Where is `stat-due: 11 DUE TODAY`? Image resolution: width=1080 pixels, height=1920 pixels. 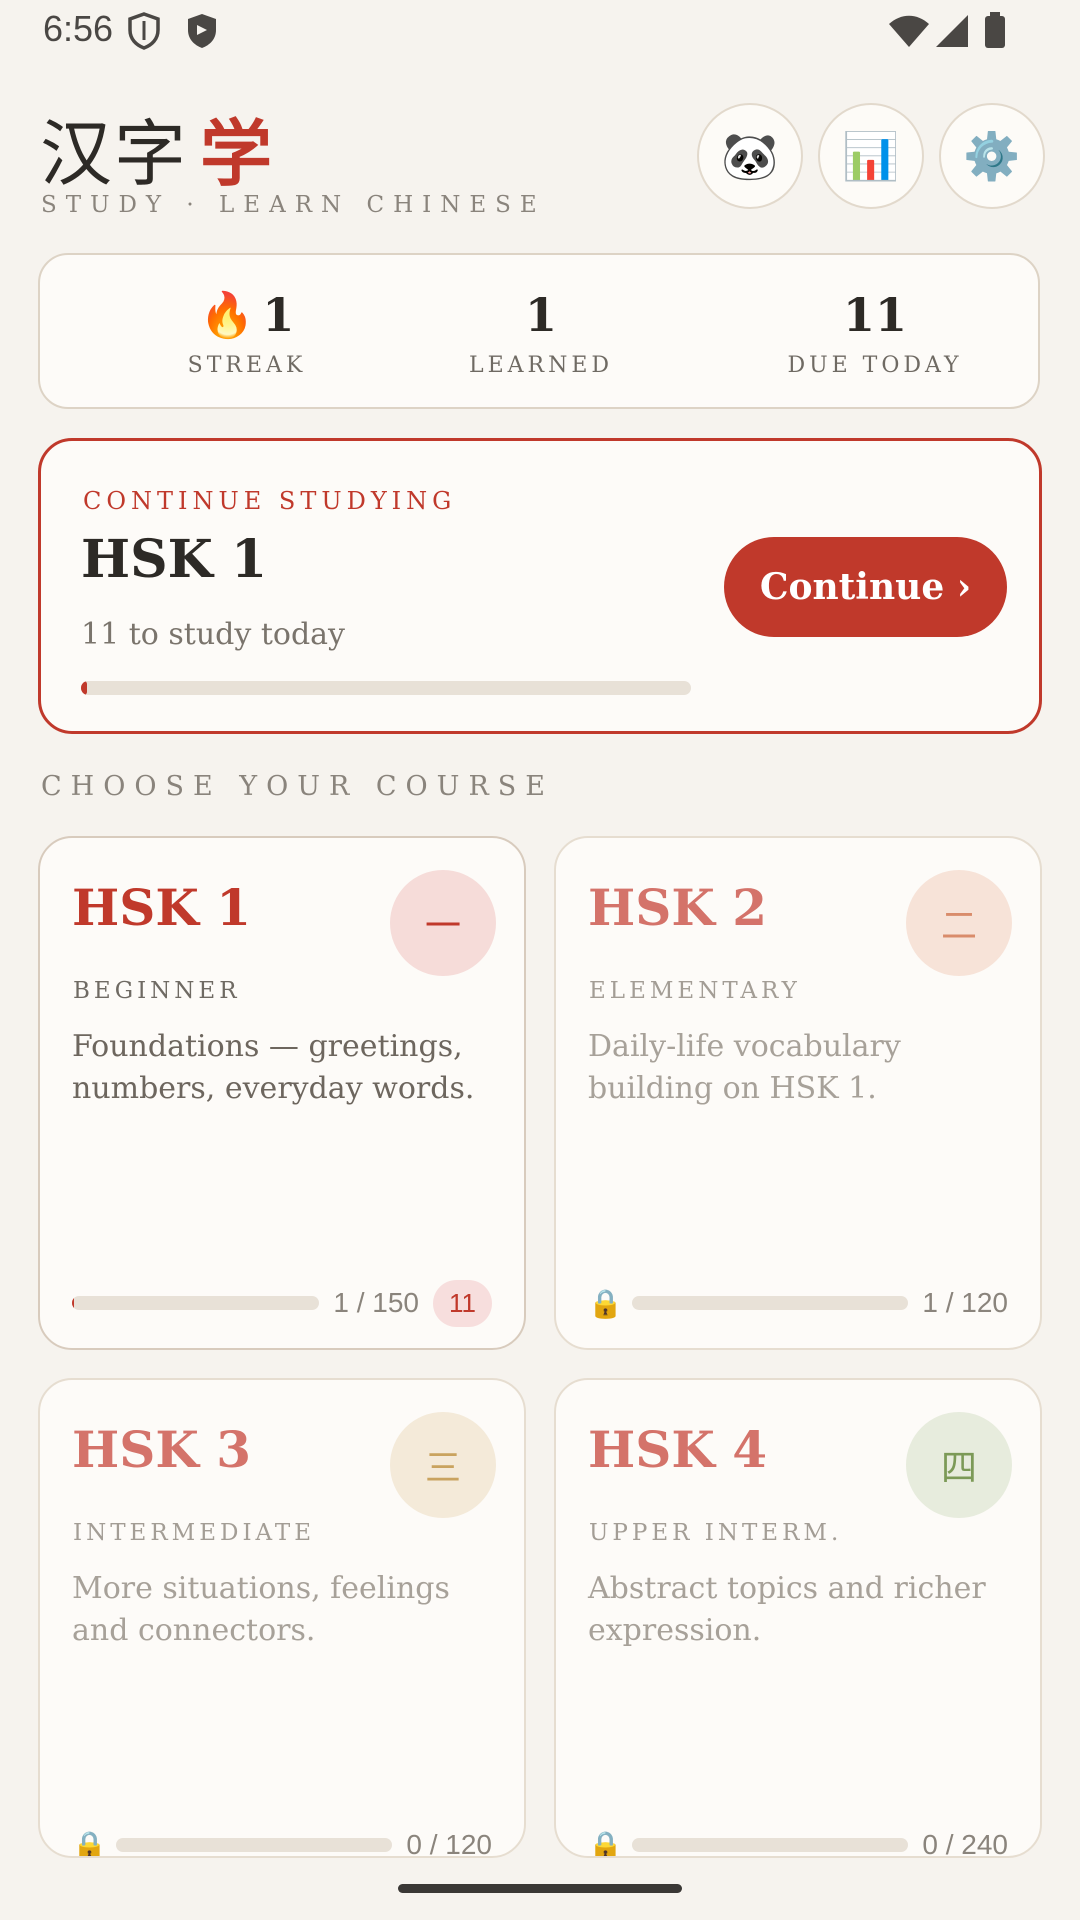 stat-due: 11 DUE TODAY is located at coordinates (875, 331).